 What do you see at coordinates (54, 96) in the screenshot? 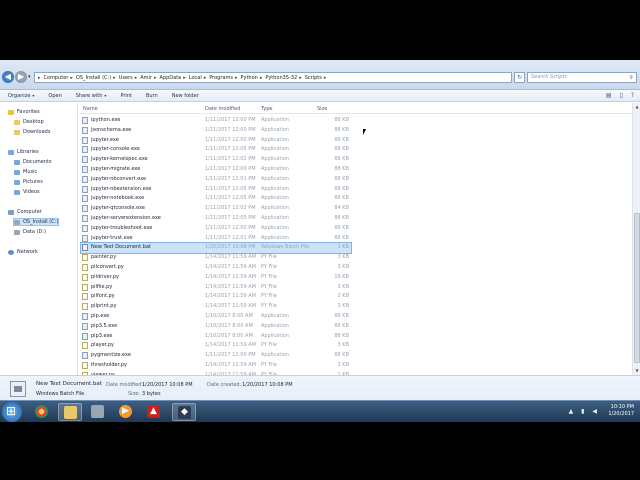
I see `open-button: Open` at bounding box center [54, 96].